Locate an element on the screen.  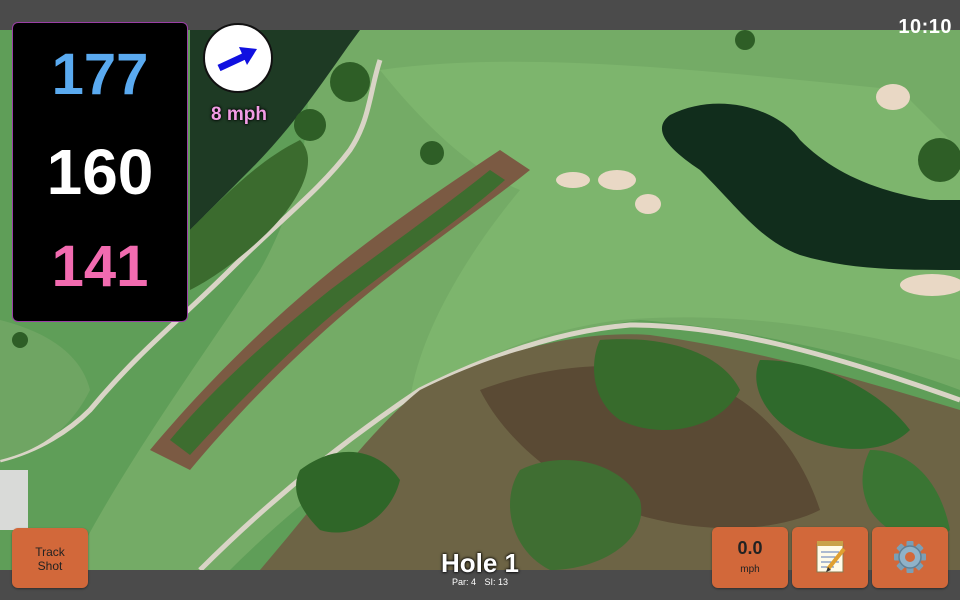
wind-speed-label: 8 mph is located at coordinates (239, 114).